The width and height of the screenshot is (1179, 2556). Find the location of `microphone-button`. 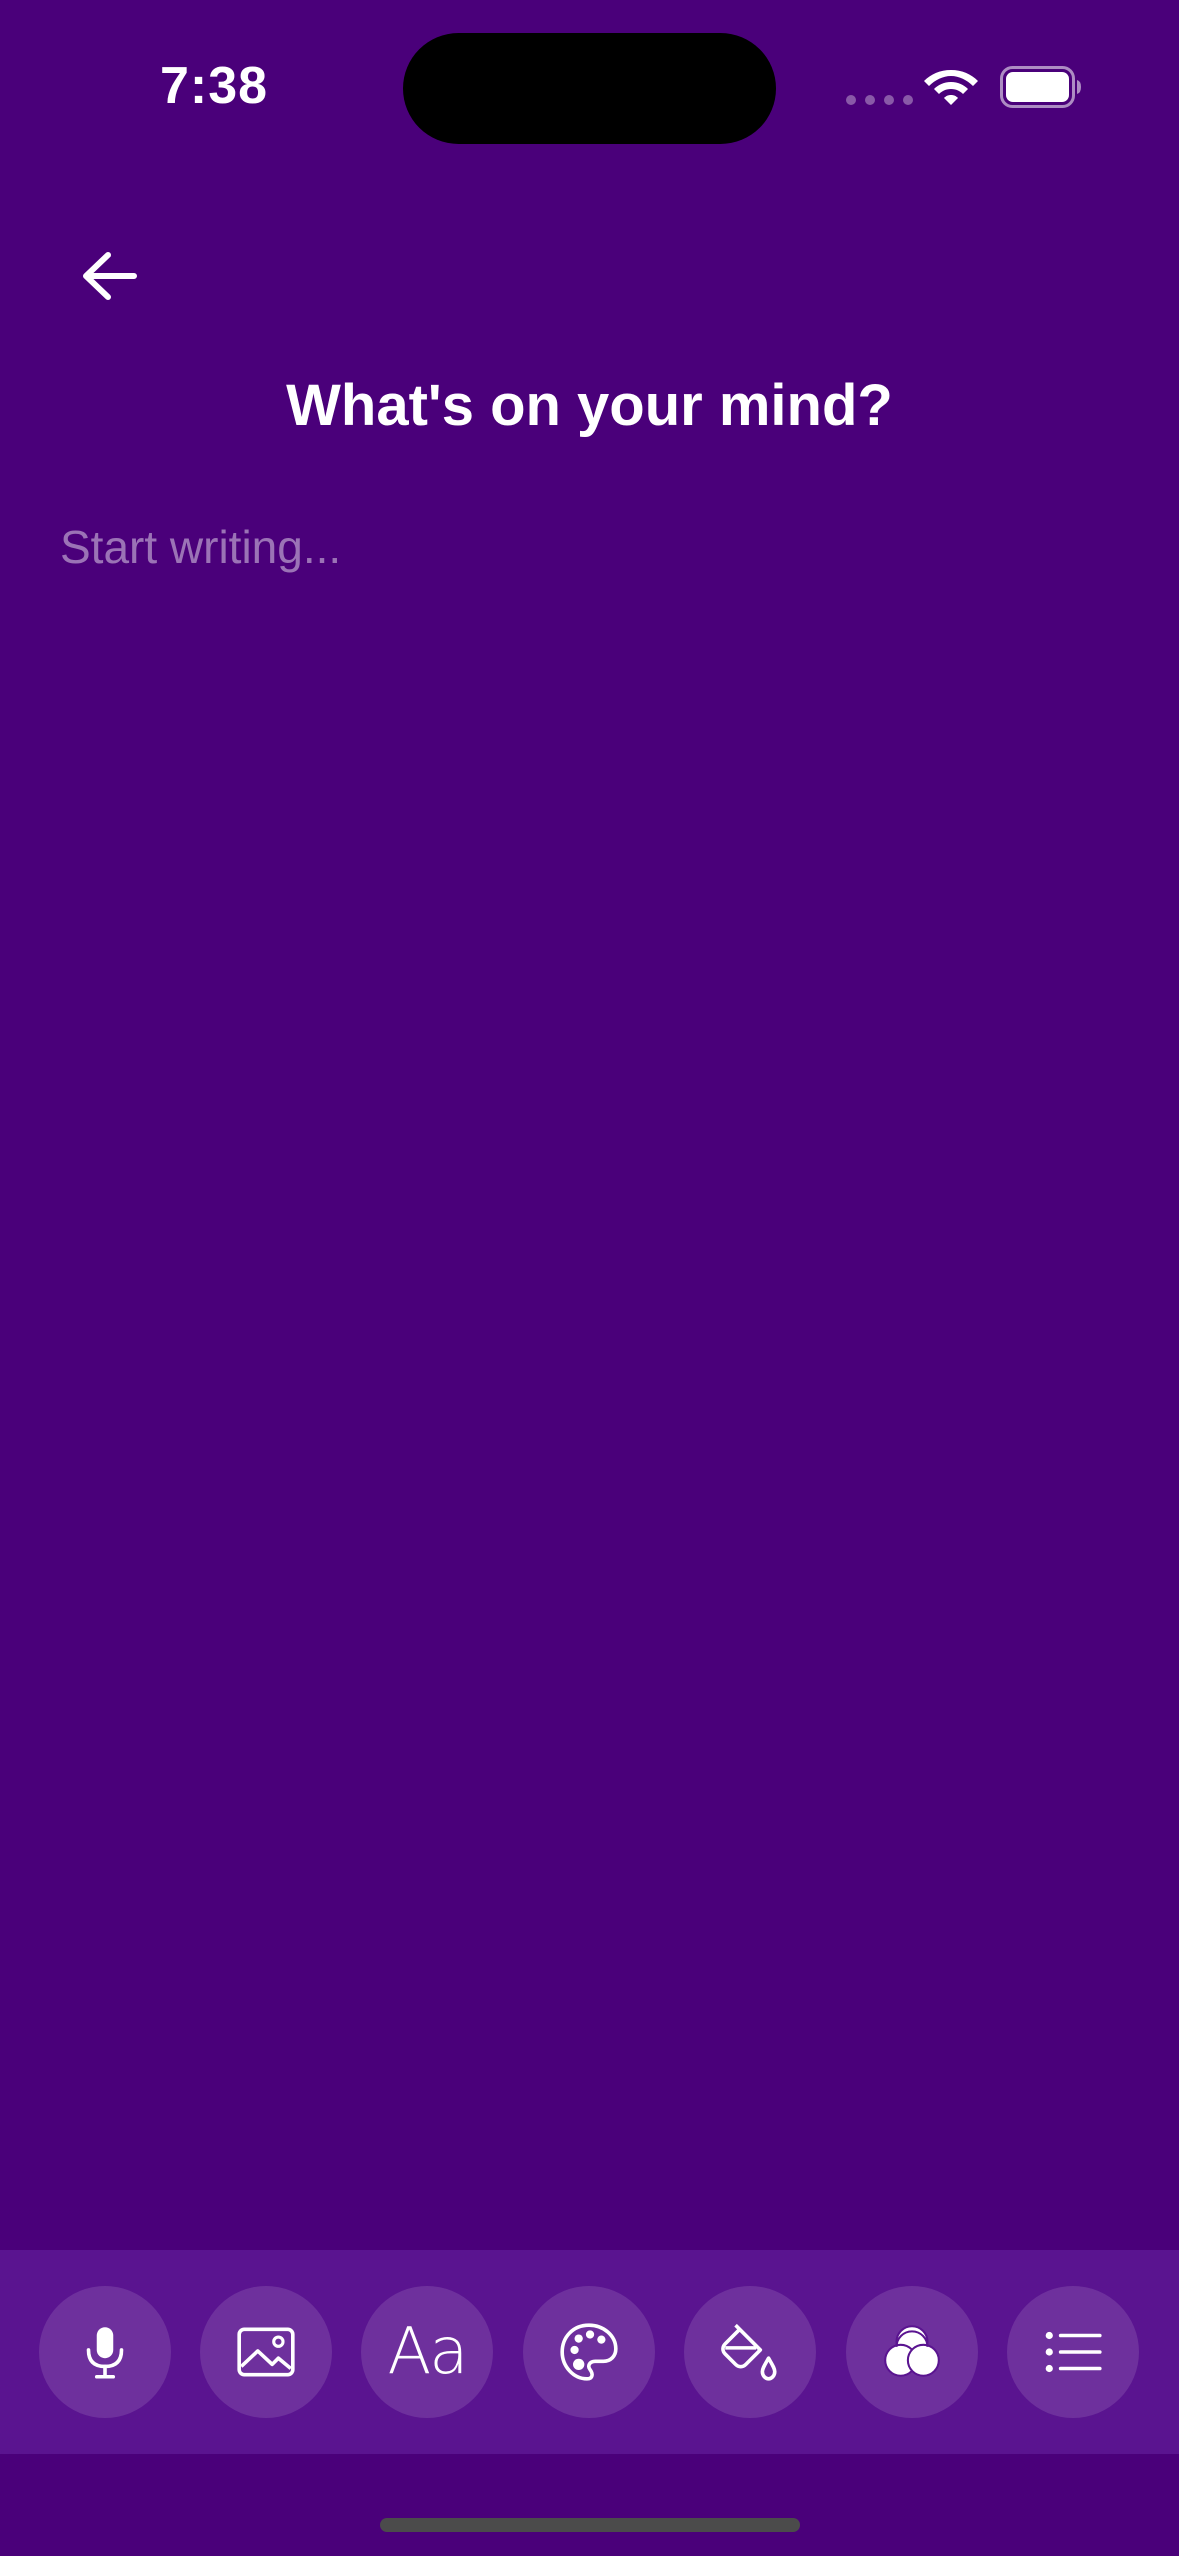

microphone-button is located at coordinates (105, 2352).